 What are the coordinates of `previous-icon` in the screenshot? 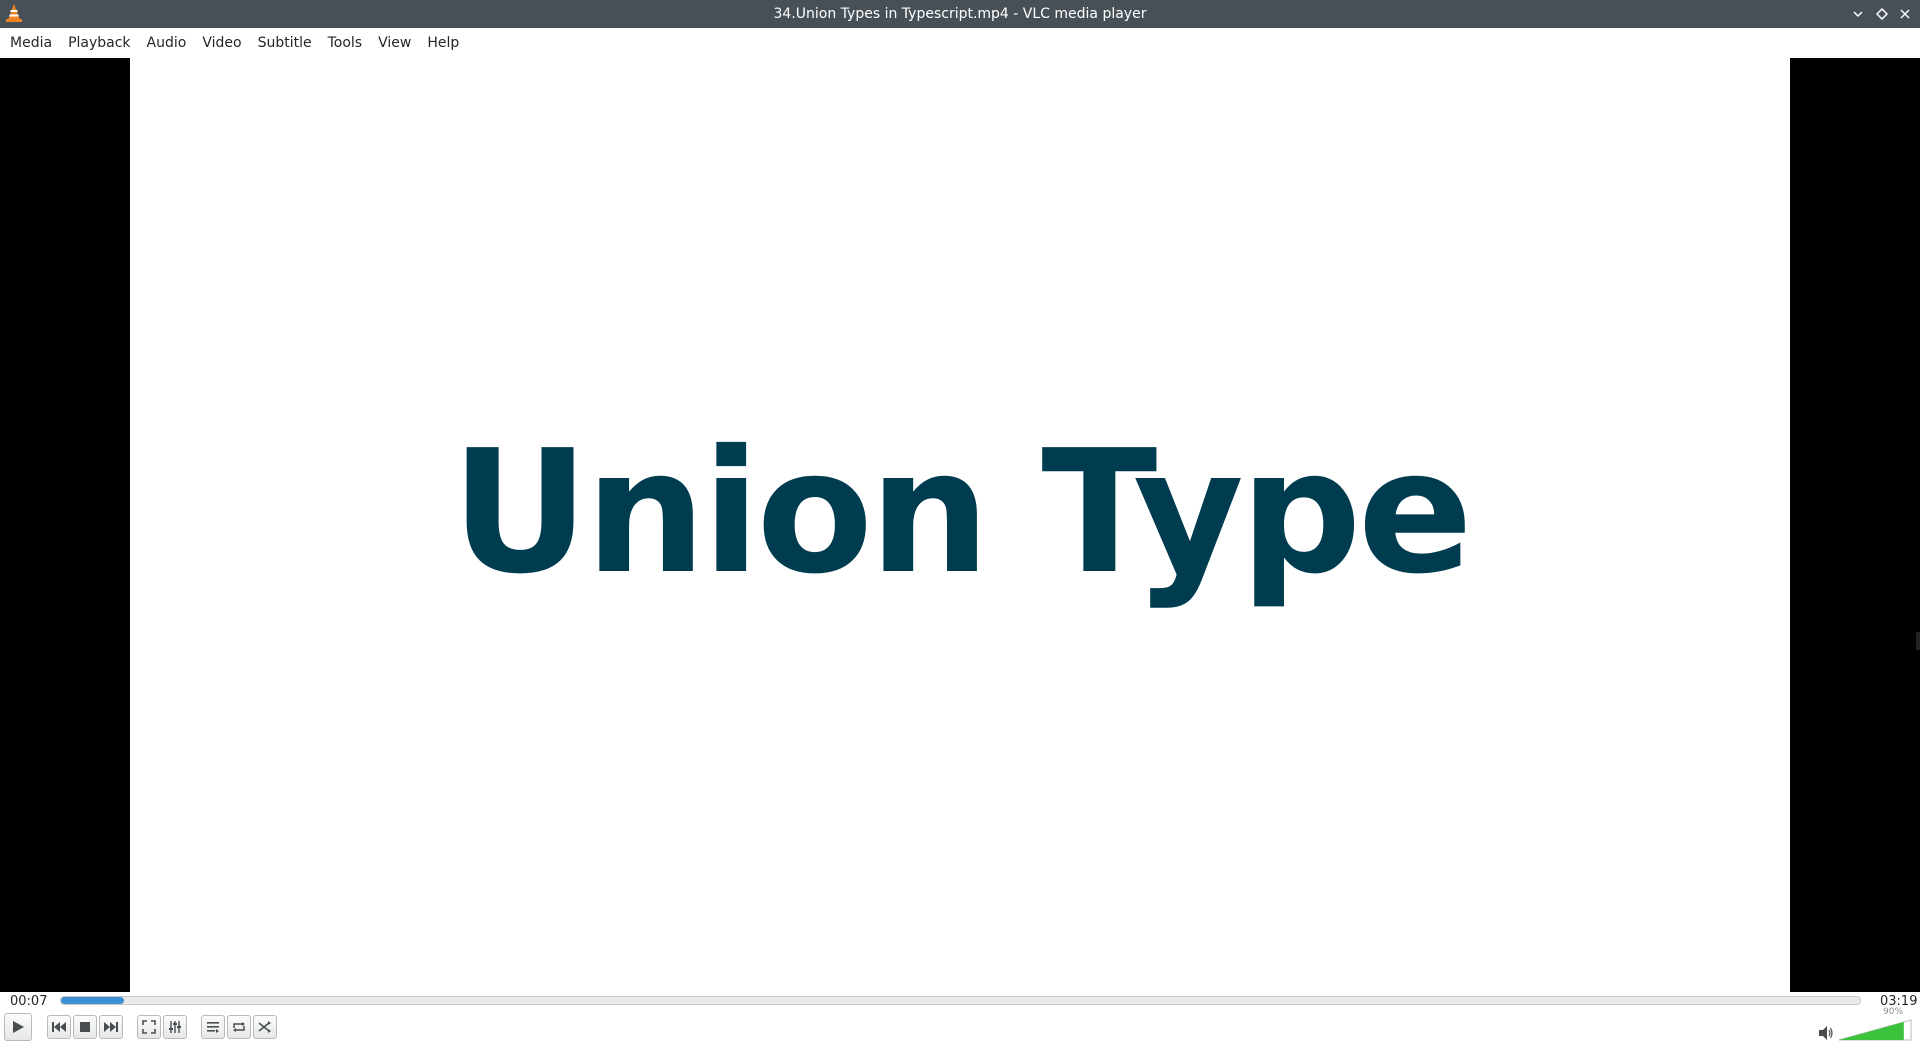 It's located at (59, 1027).